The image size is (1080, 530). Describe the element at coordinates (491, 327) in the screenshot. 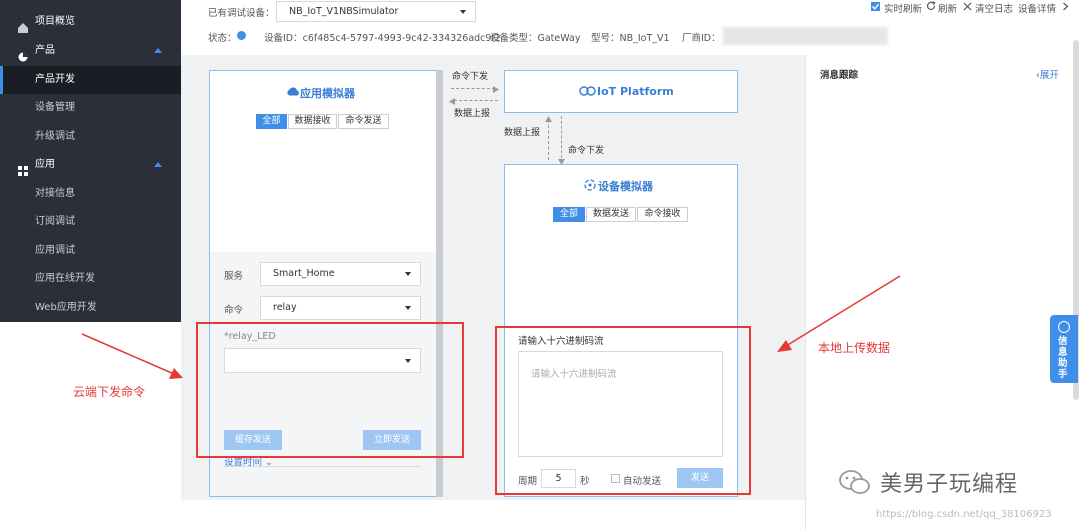

I see `annotation-arrows` at that location.